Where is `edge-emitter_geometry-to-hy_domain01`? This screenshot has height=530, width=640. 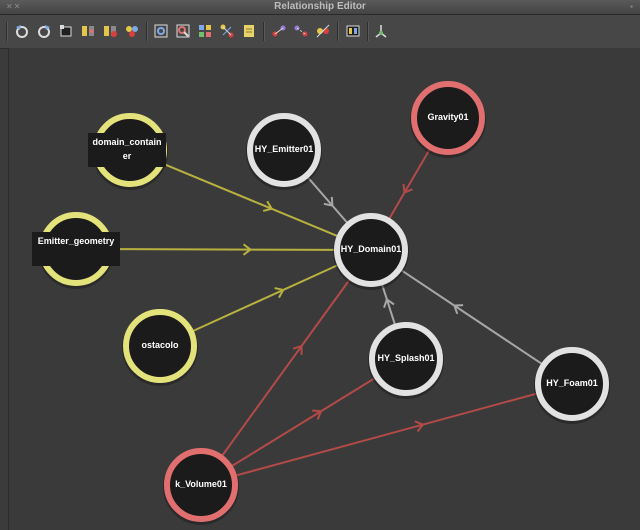
edge-emitter_geometry-to-hy_domain01 is located at coordinates (223, 249).